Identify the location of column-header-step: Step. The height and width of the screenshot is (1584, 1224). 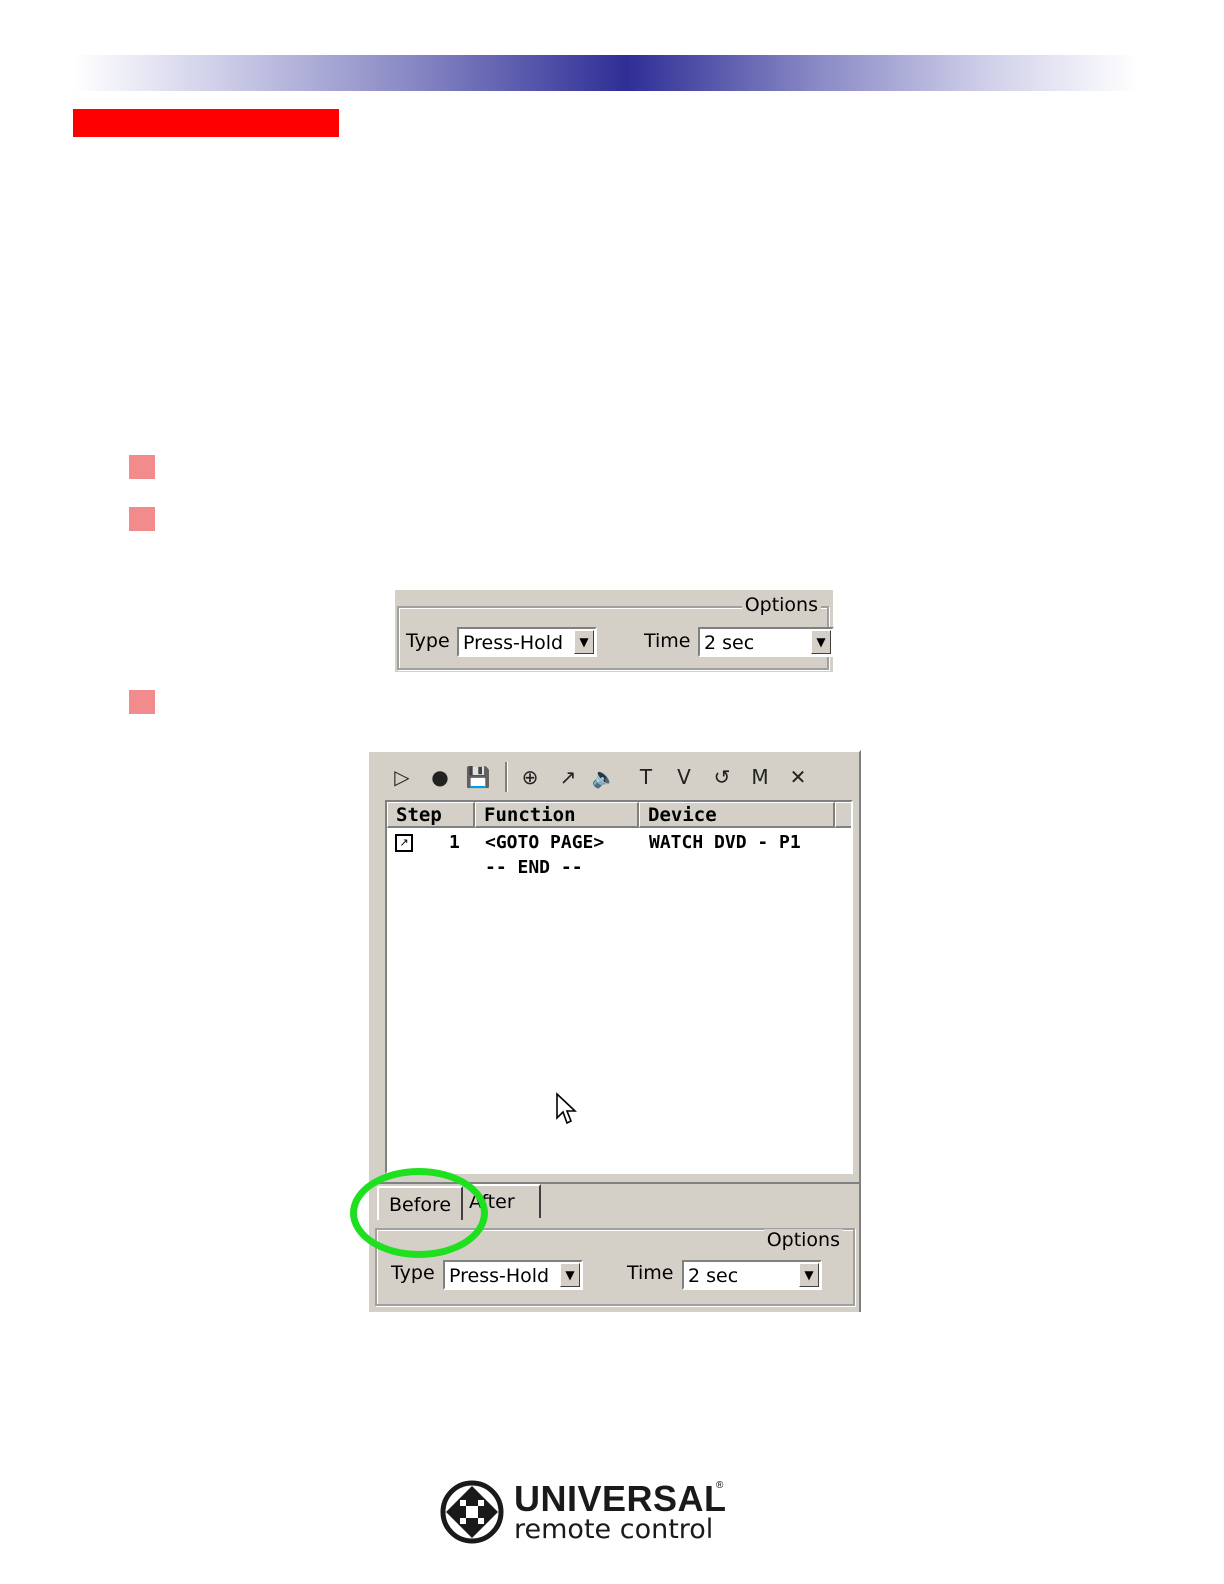
(431, 815).